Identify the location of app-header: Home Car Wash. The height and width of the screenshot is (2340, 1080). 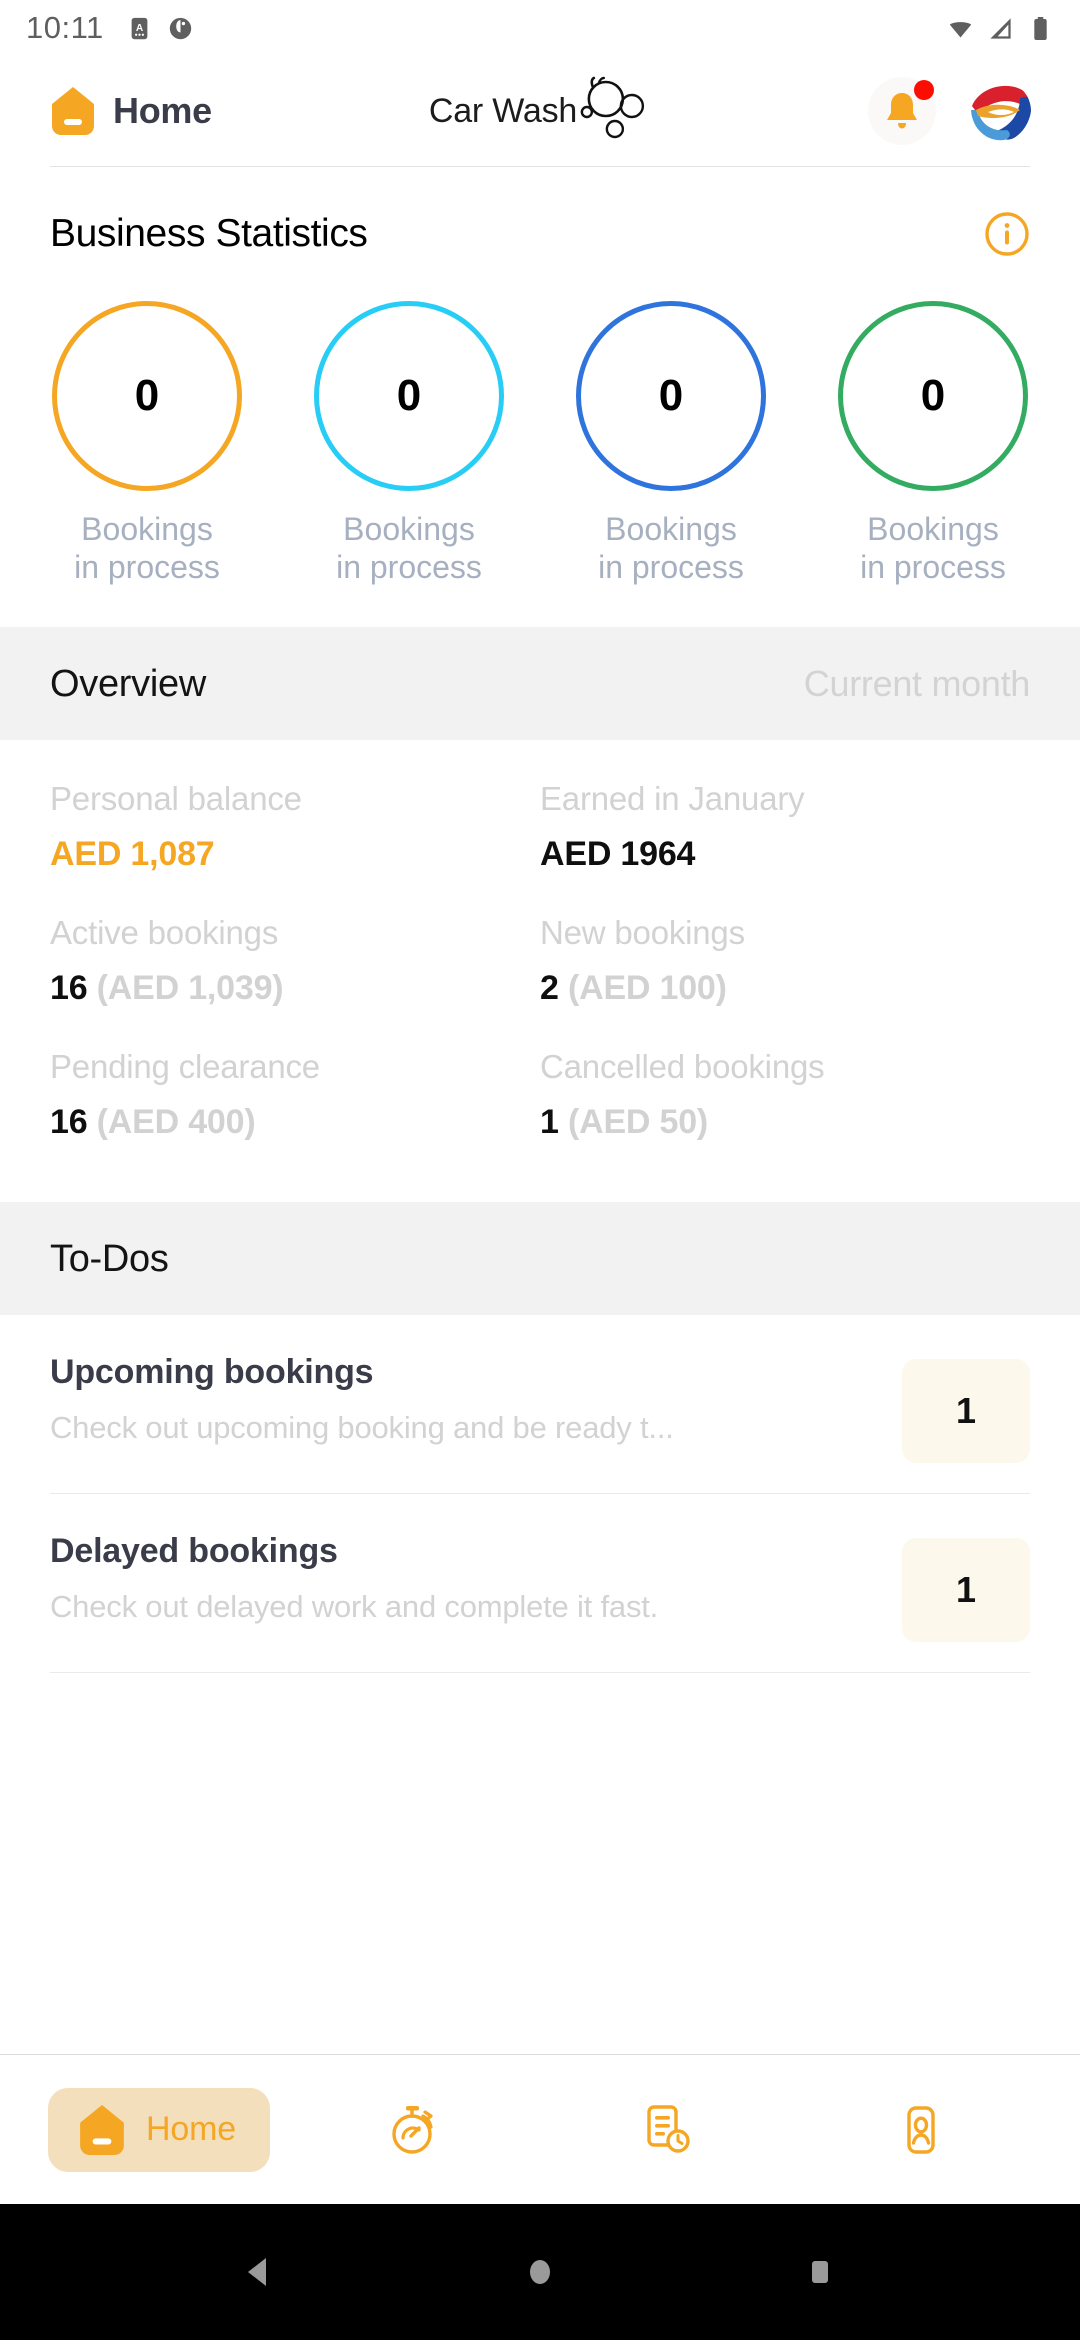
(540, 111).